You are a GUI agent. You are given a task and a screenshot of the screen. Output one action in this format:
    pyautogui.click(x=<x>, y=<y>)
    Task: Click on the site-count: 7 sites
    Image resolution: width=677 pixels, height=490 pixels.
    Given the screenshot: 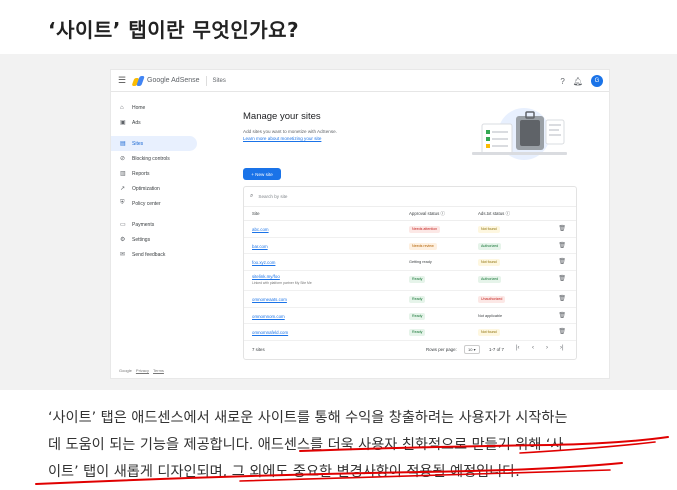 What is the action you would take?
    pyautogui.click(x=258, y=349)
    